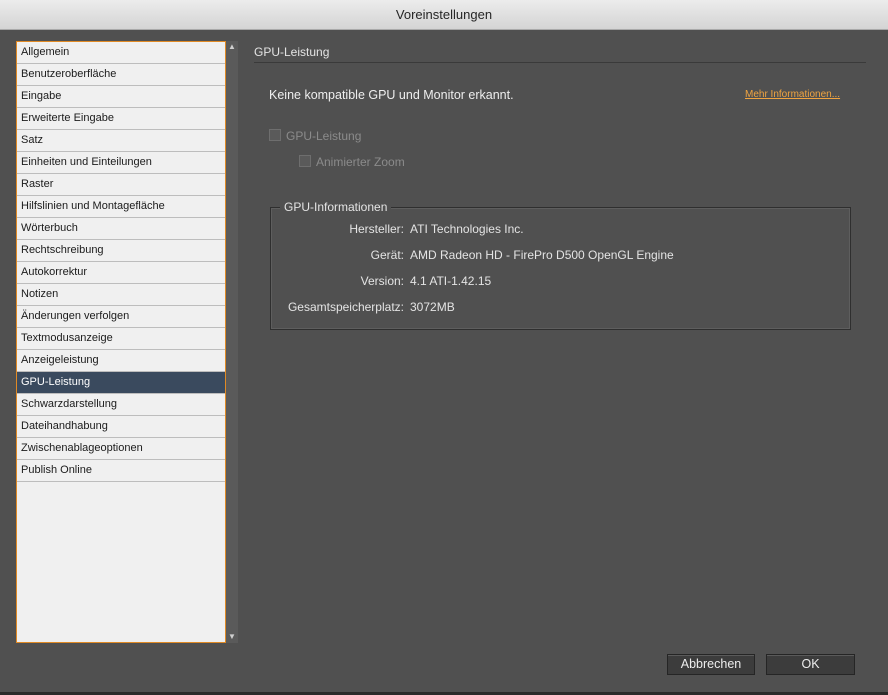 This screenshot has height=695, width=888. What do you see at coordinates (444, 15) in the screenshot?
I see `window-title: Voreinstellungen` at bounding box center [444, 15].